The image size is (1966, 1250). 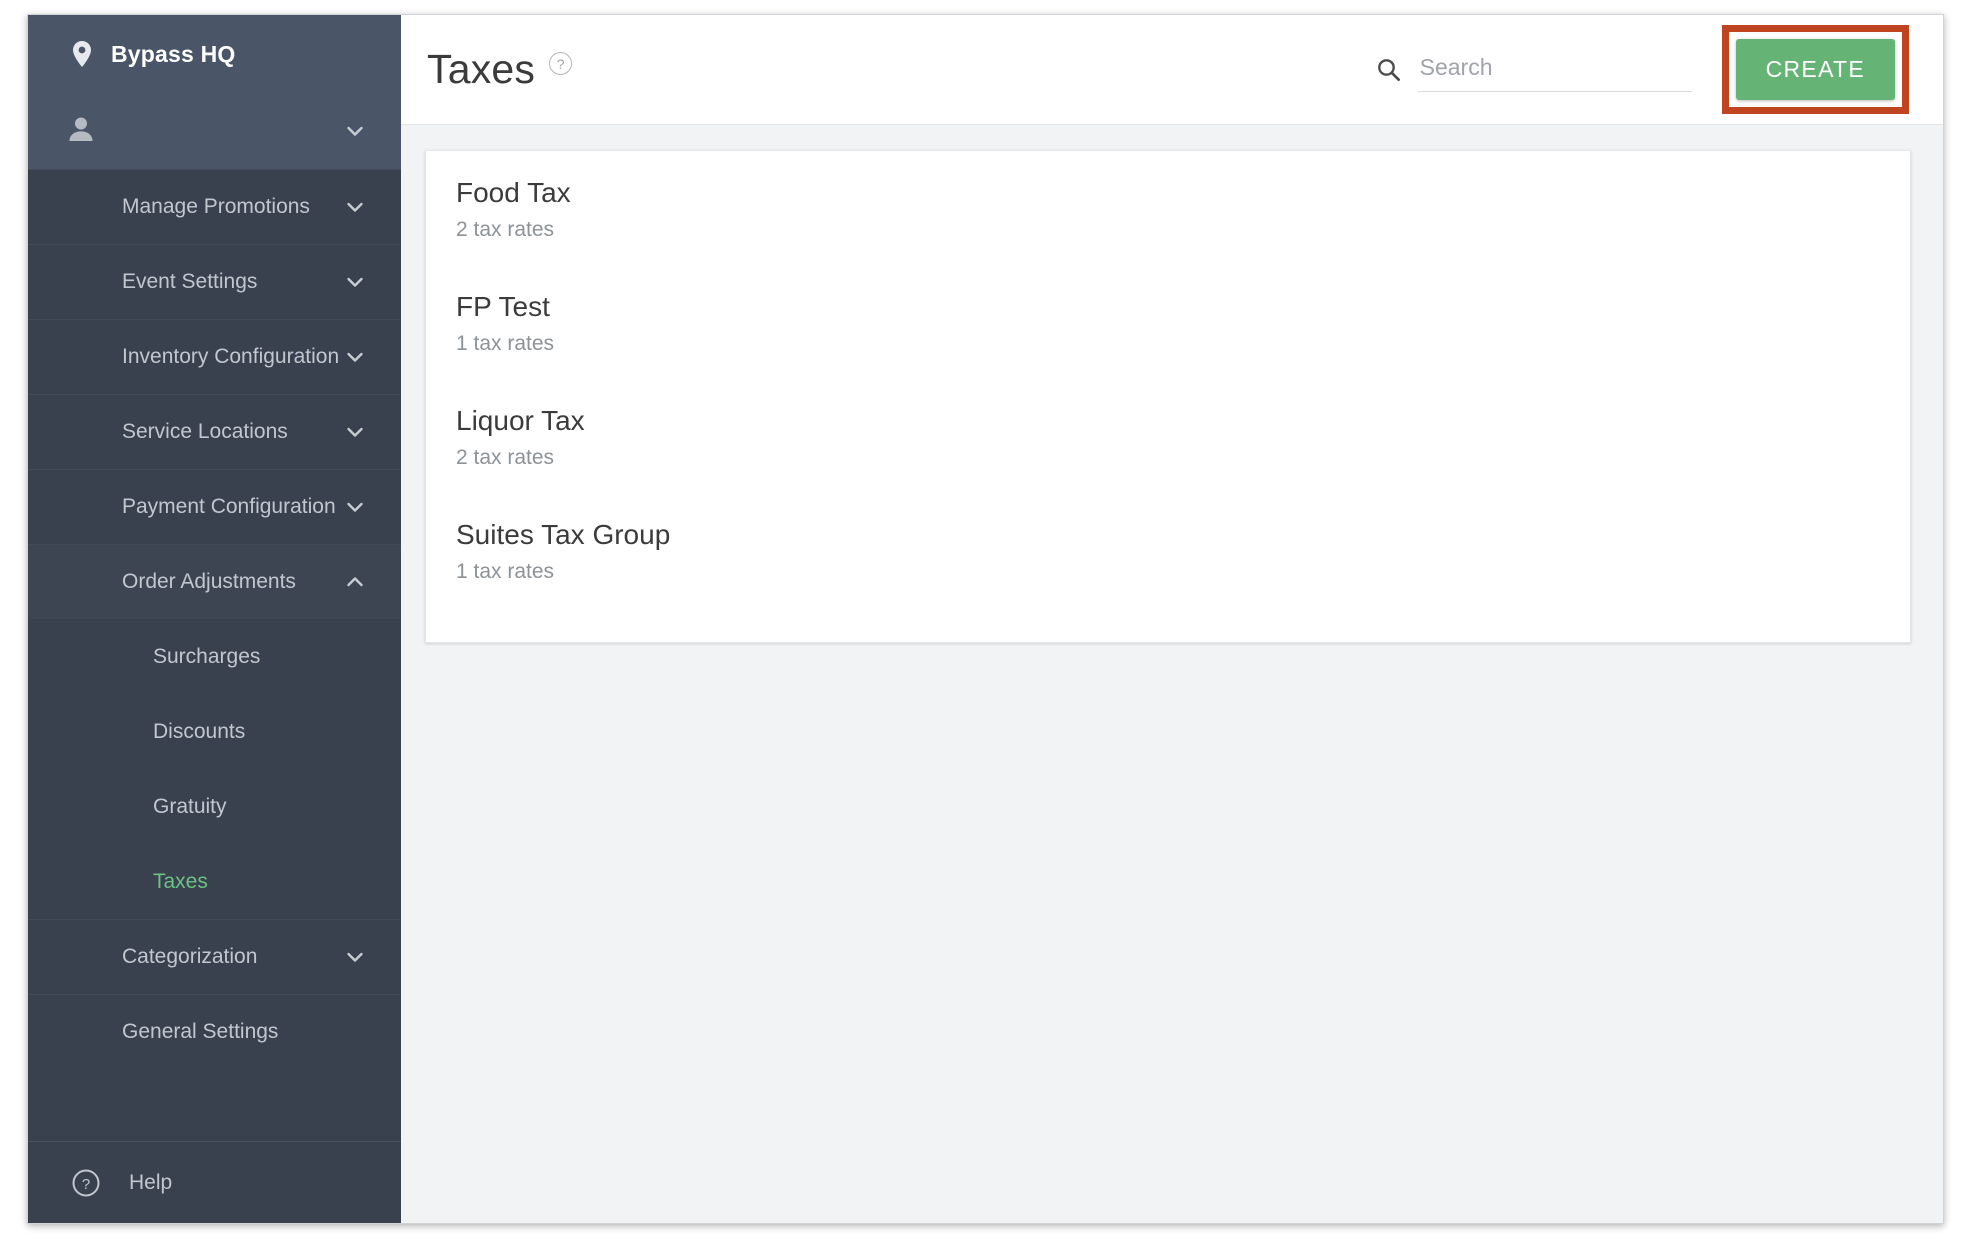 I want to click on list-item: Liquor Tax 2 tax rates, so click(x=1168, y=436).